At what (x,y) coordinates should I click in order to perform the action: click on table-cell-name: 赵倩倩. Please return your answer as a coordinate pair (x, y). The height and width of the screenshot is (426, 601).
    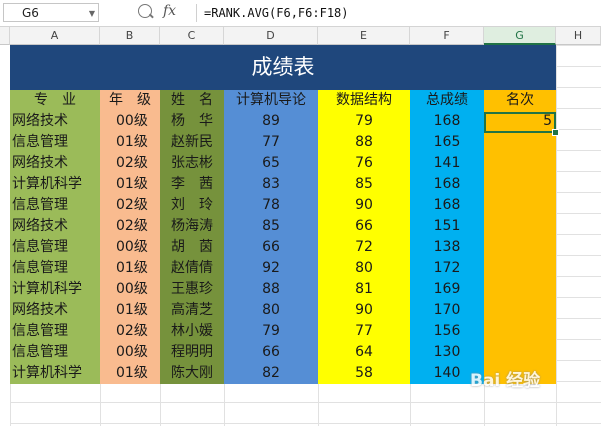
    Looking at the image, I should click on (192, 268).